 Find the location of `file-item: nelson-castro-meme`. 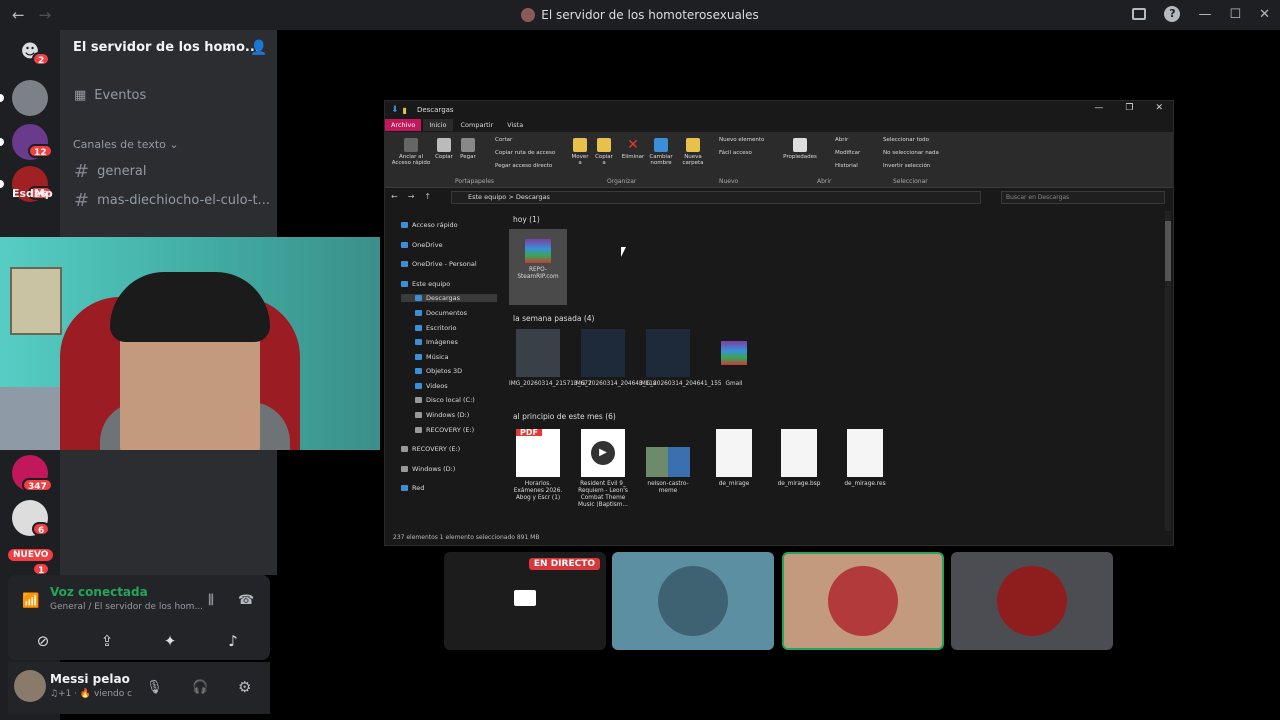

file-item: nelson-castro-meme is located at coordinates (668, 462).